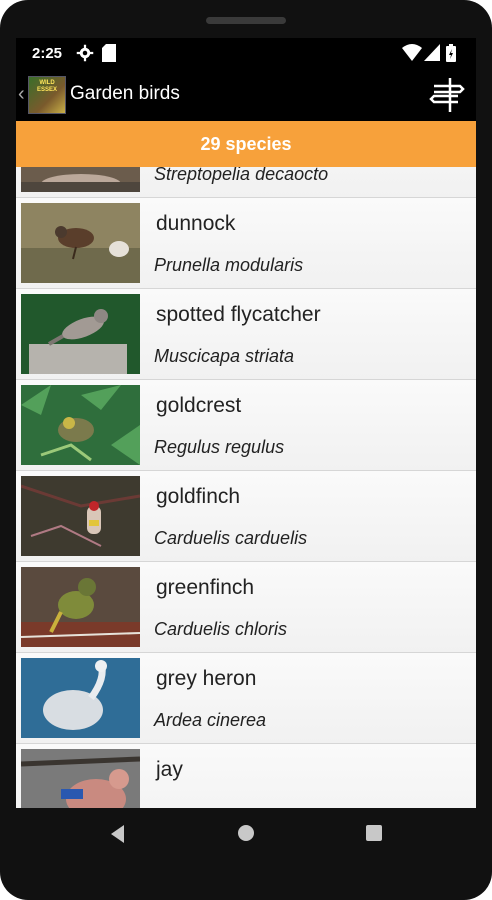 This screenshot has width=492, height=900. I want to click on nav-back-icon, so click(117, 834).